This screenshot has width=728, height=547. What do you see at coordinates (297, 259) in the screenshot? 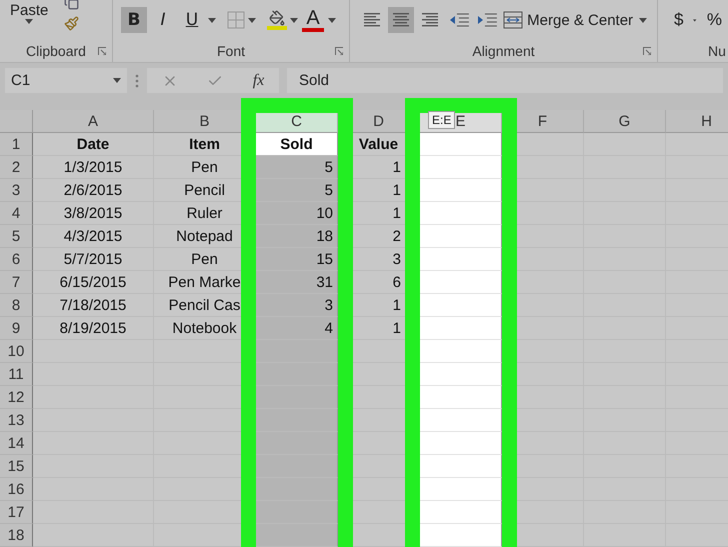
I see `table-cell: 15` at bounding box center [297, 259].